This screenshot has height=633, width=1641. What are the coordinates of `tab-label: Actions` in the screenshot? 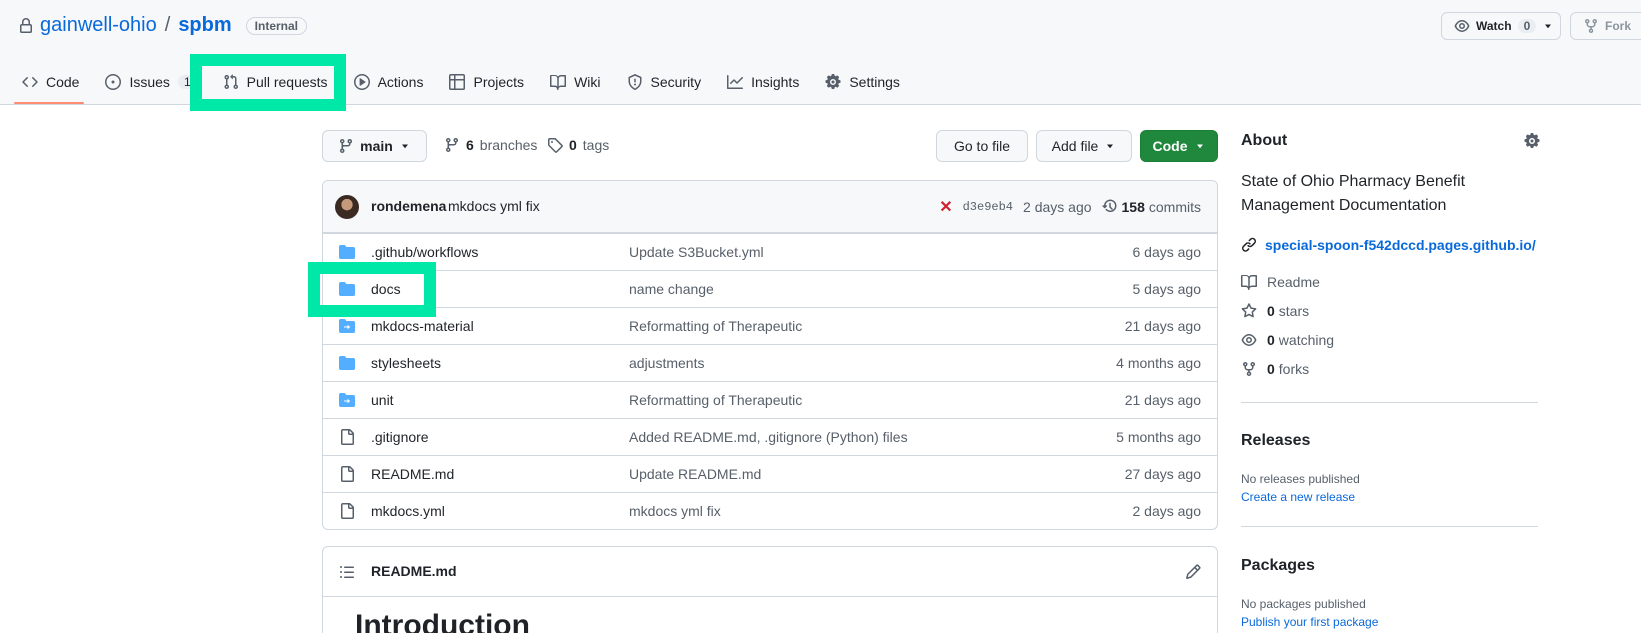 It's located at (400, 82).